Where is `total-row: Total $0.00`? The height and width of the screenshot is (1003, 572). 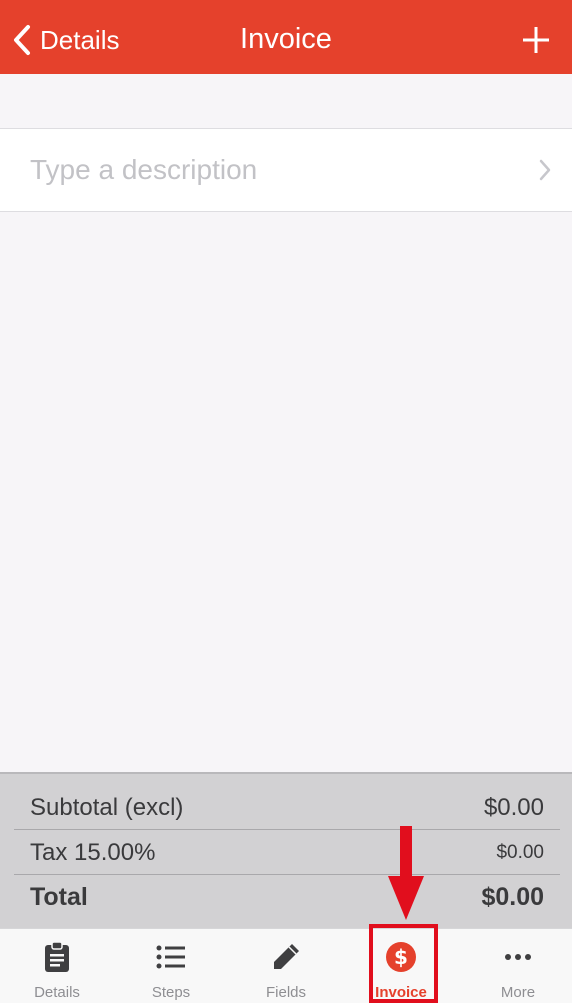 total-row: Total $0.00 is located at coordinates (287, 897).